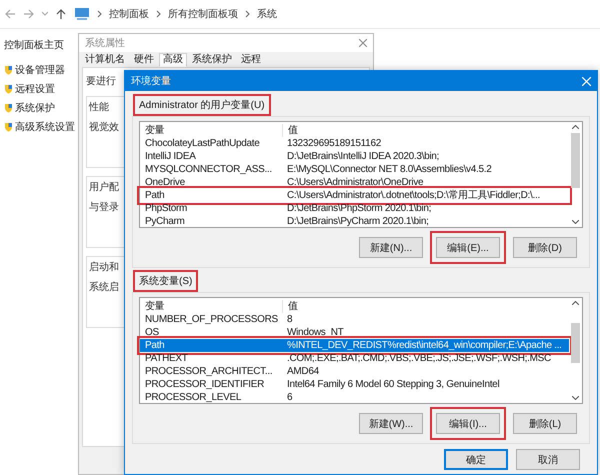  What do you see at coordinates (104, 267) in the screenshot?
I see `group-title: 启动和` at bounding box center [104, 267].